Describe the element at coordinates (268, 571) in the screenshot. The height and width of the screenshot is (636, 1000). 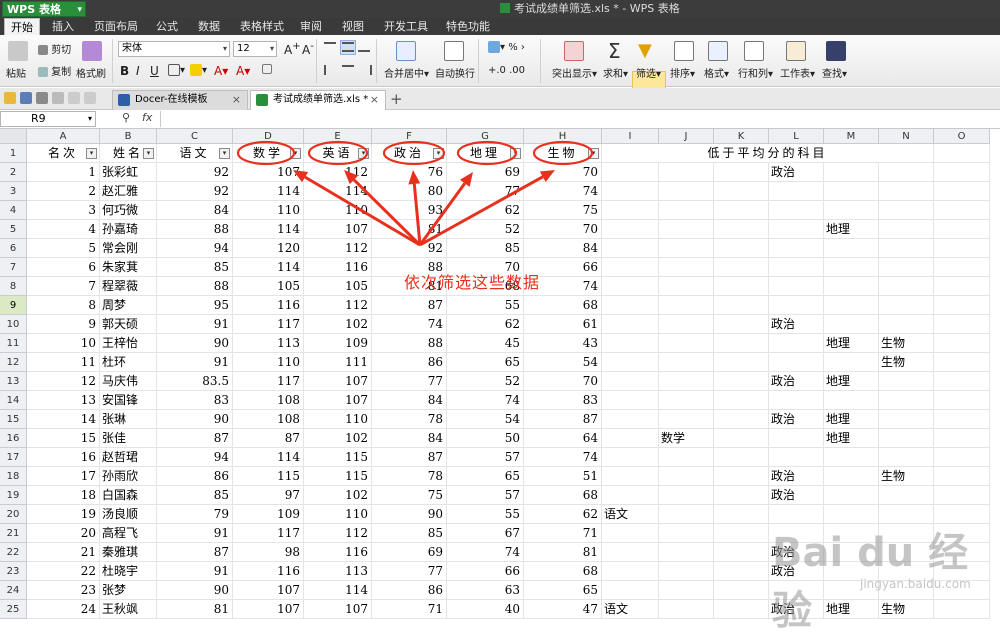
I see `cell: 116` at that location.